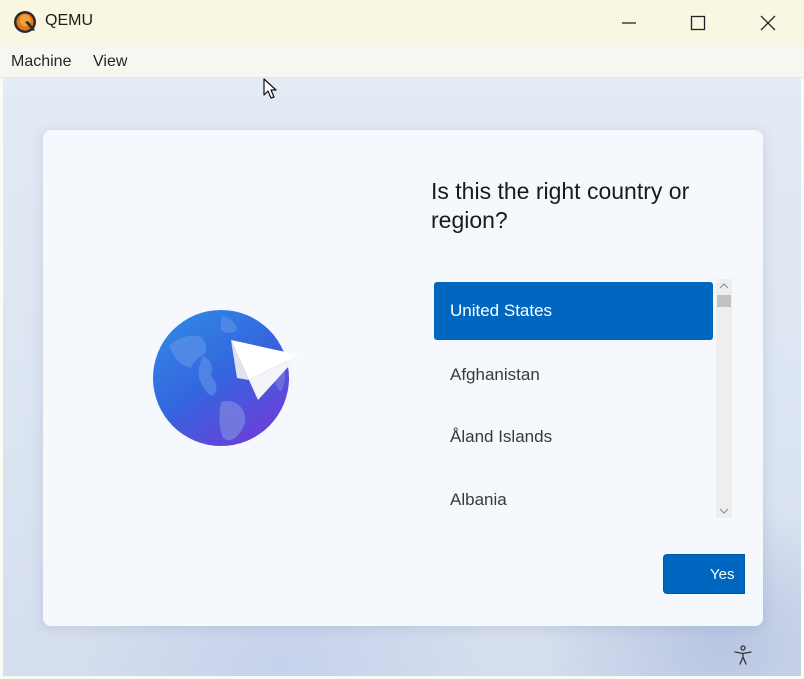 The image size is (804, 679). I want to click on scroll-thumb, so click(724, 301).